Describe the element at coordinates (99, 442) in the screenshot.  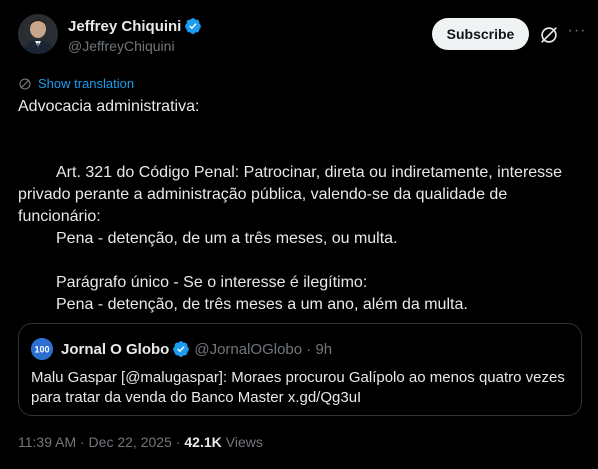
I see `timestamp: 11:39 AM · Dec 22, 2025 ·` at that location.